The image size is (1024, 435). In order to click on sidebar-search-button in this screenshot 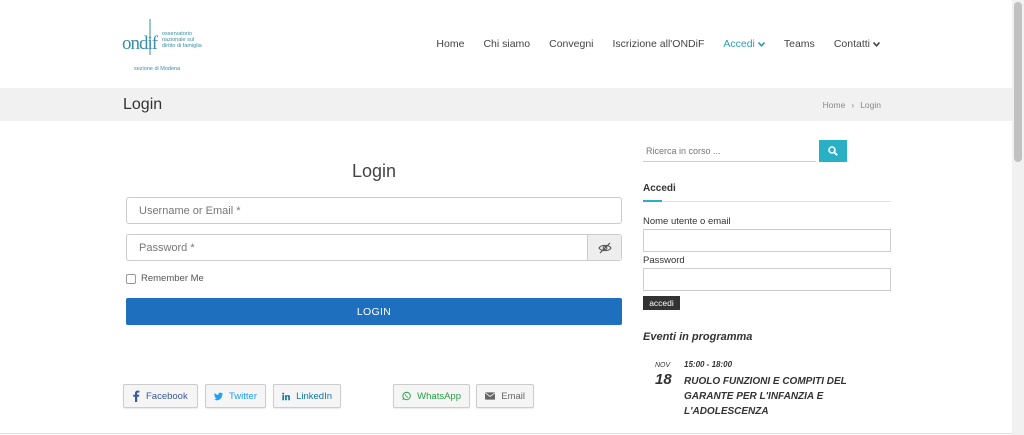, I will do `click(833, 151)`.